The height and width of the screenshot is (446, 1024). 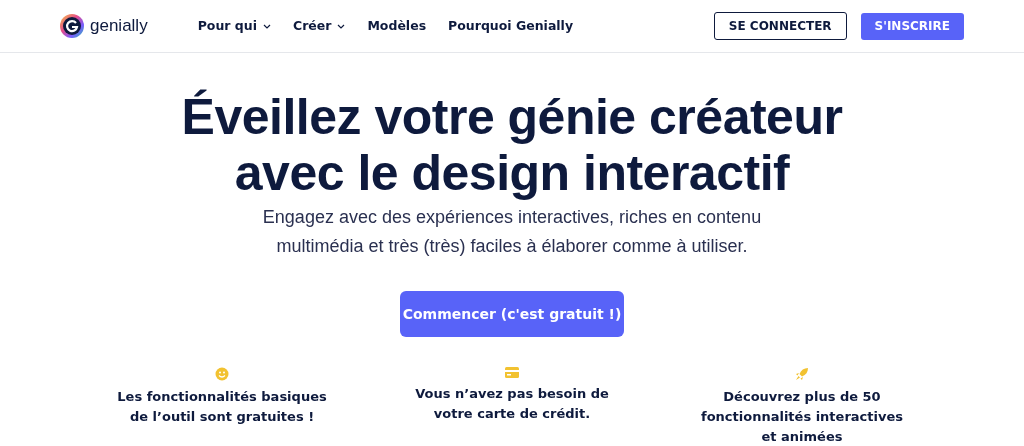 What do you see at coordinates (780, 26) in the screenshot?
I see `login-button: SE CONNECTER` at bounding box center [780, 26].